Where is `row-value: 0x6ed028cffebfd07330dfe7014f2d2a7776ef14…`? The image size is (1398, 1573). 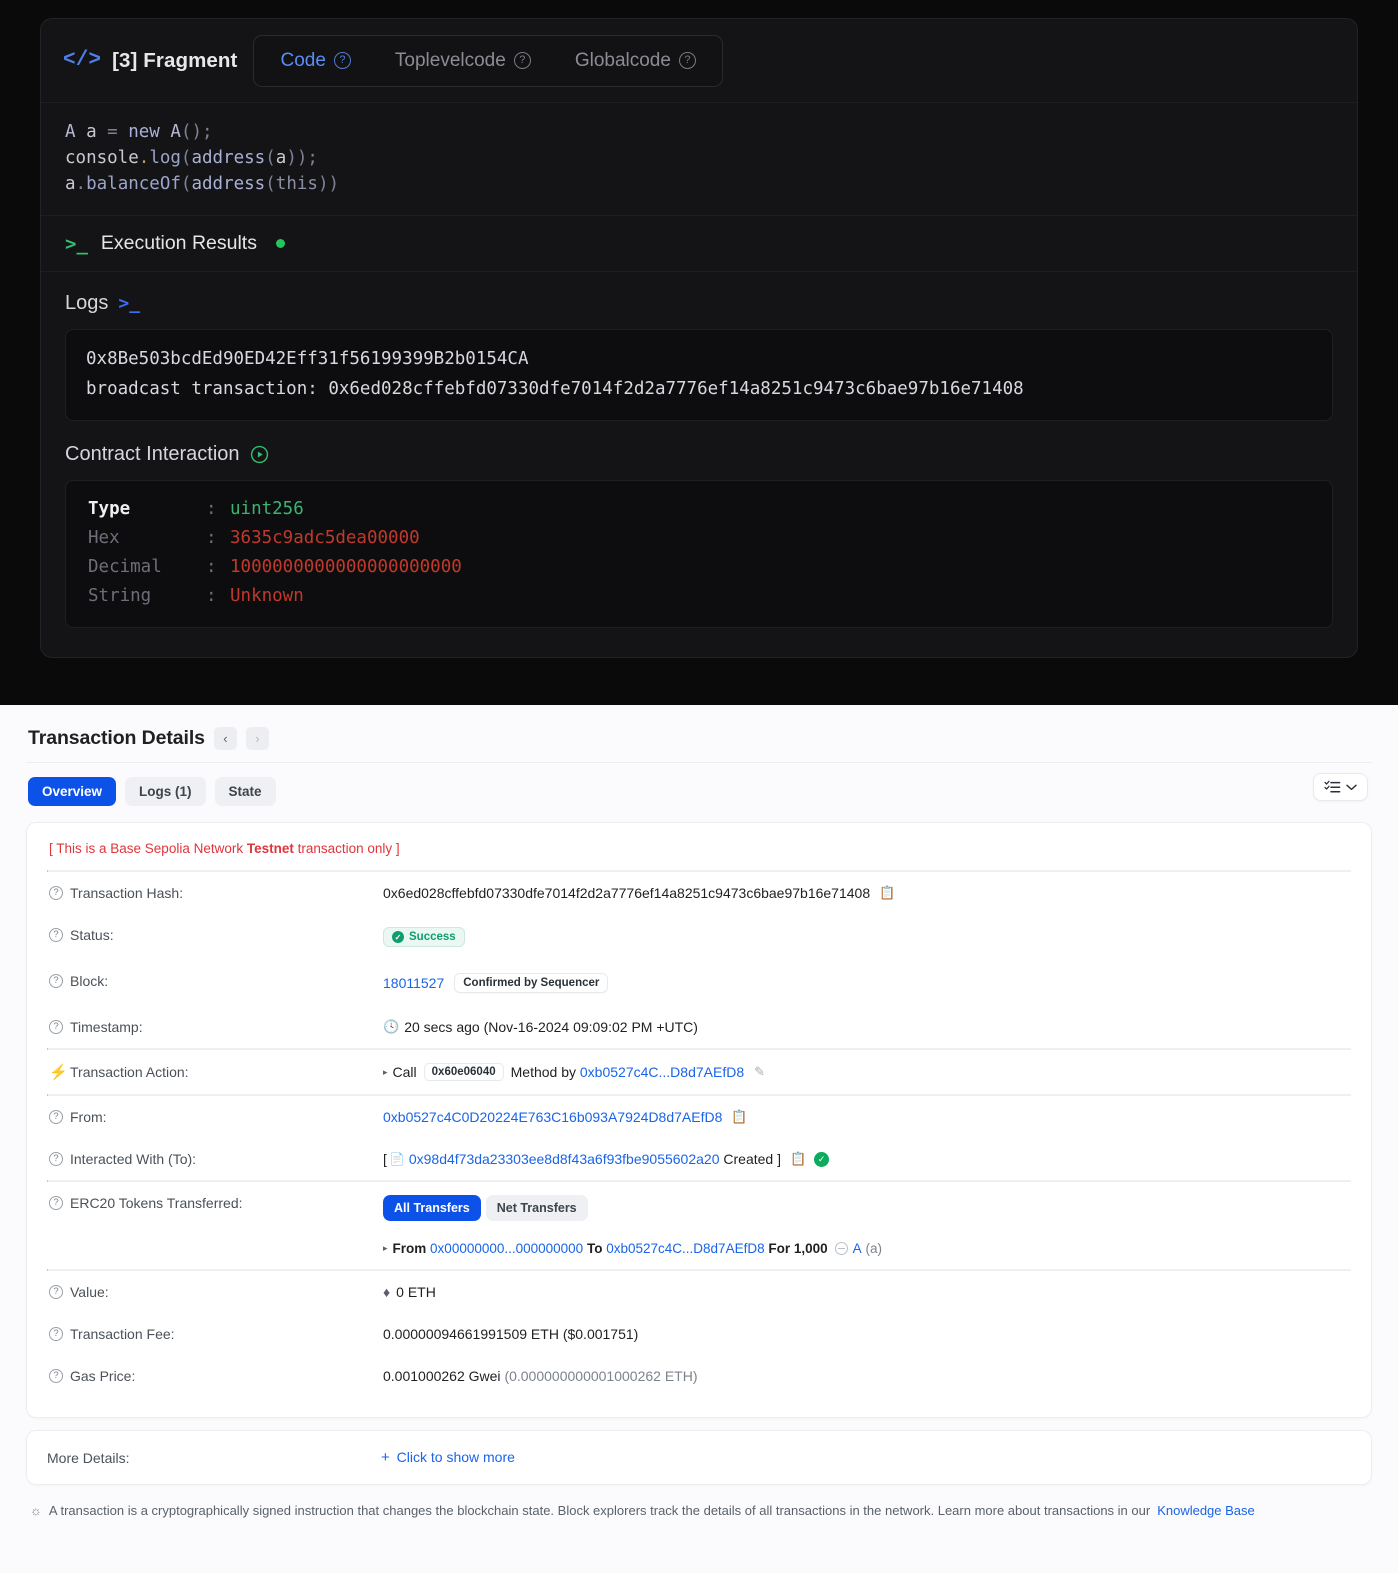
row-value: 0x6ed028cffebfd07330dfe7014f2d2a7776ef14… is located at coordinates (639, 893).